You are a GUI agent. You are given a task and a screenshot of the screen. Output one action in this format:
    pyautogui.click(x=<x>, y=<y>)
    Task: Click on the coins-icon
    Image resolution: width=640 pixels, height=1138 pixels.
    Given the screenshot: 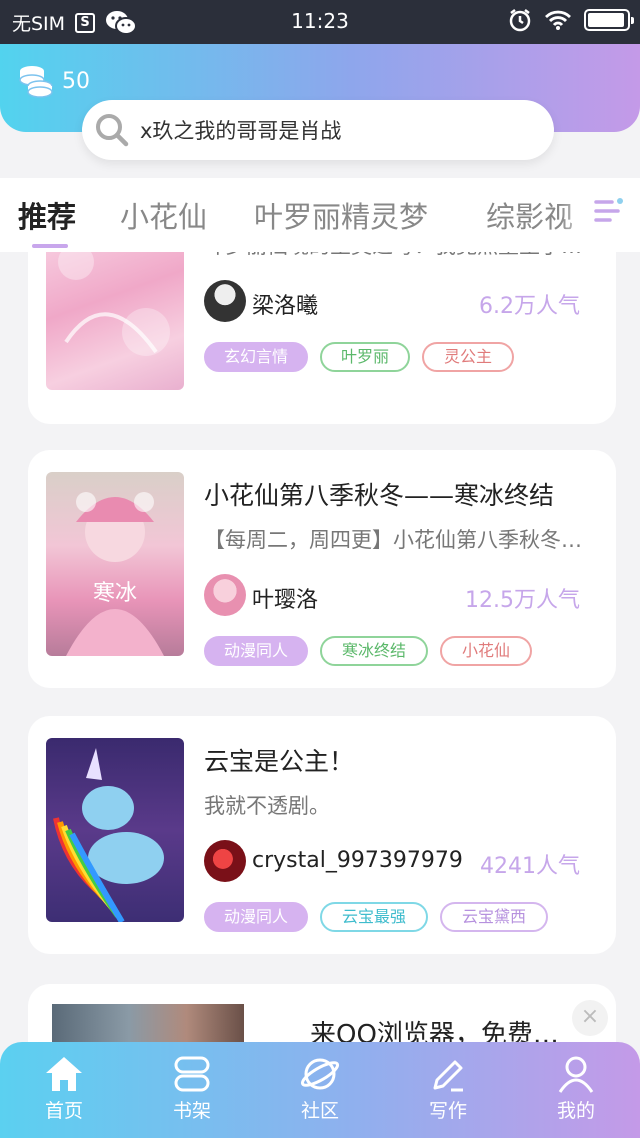 What is the action you would take?
    pyautogui.click(x=36, y=82)
    